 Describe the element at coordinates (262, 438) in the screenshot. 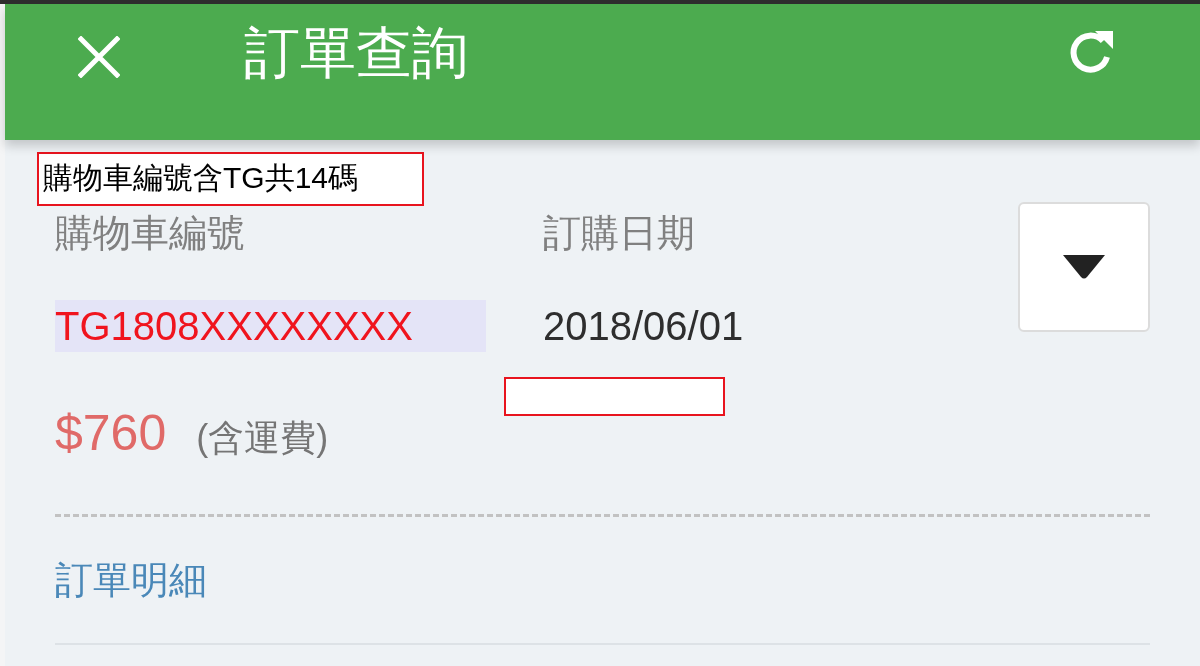

I see `price-note: (含運費)` at that location.